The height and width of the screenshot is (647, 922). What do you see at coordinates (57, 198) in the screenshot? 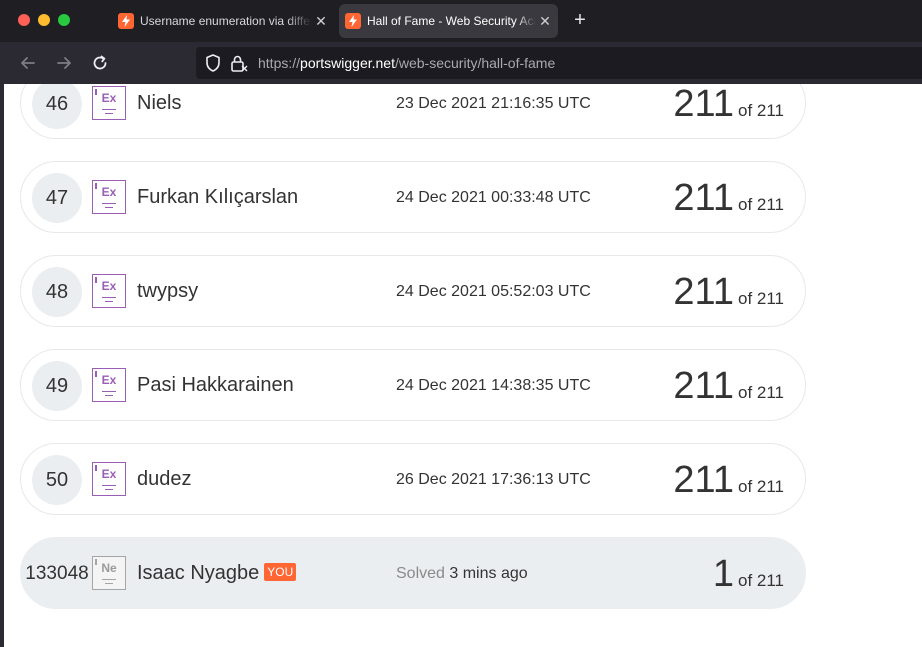
I see `rank-number: 47` at bounding box center [57, 198].